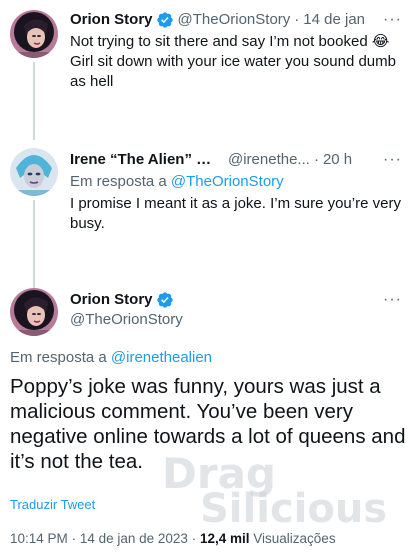  Describe the element at coordinates (111, 300) in the screenshot. I see `main-author-name: Orion Story` at that location.